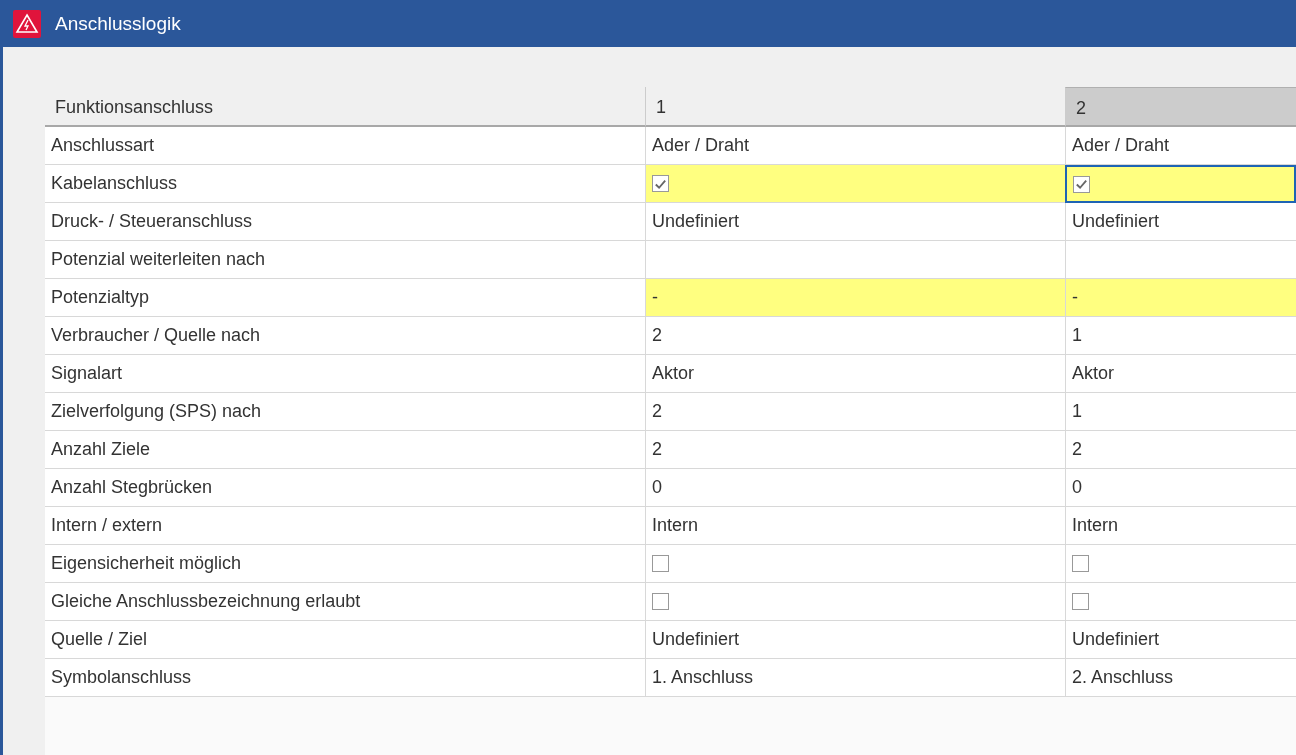 This screenshot has height=755, width=1296. What do you see at coordinates (855, 107) in the screenshot?
I see `column-header: 1` at bounding box center [855, 107].